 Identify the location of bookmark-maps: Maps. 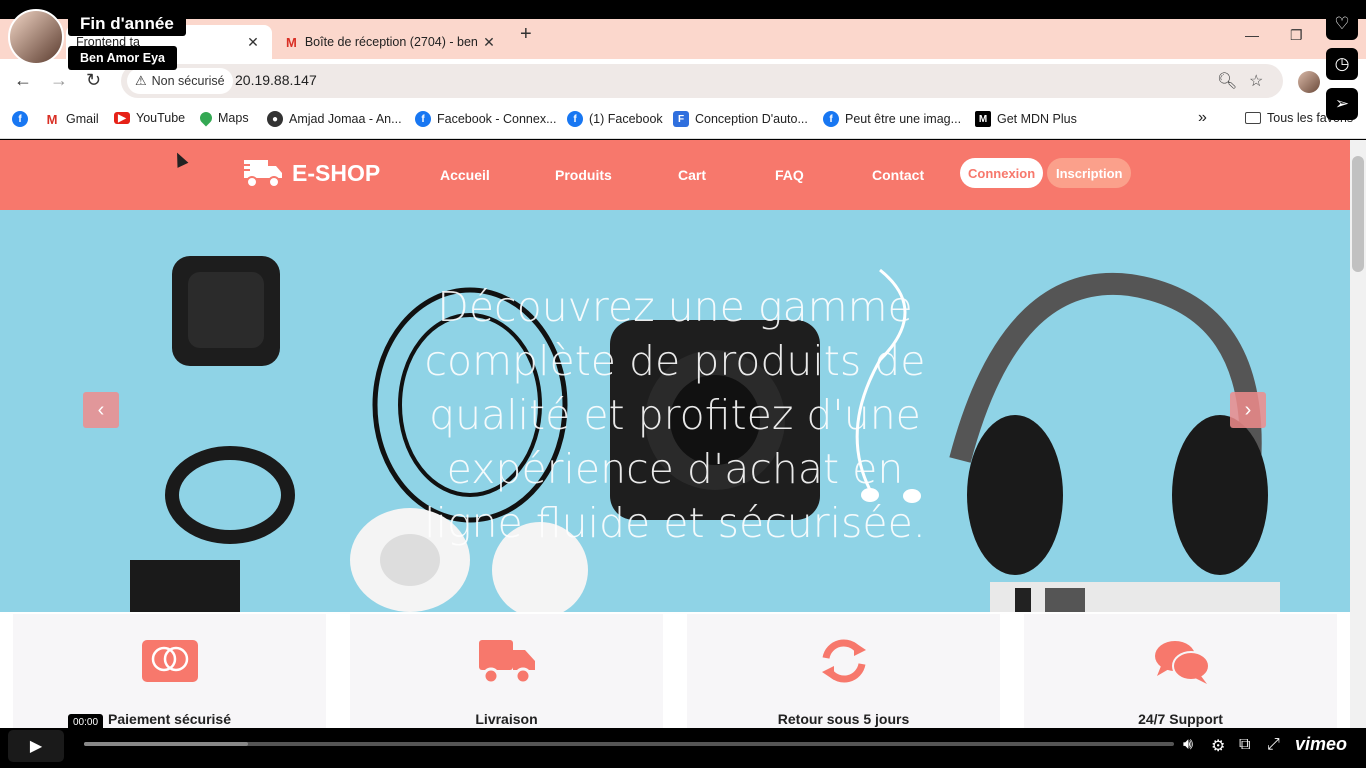
(223, 118).